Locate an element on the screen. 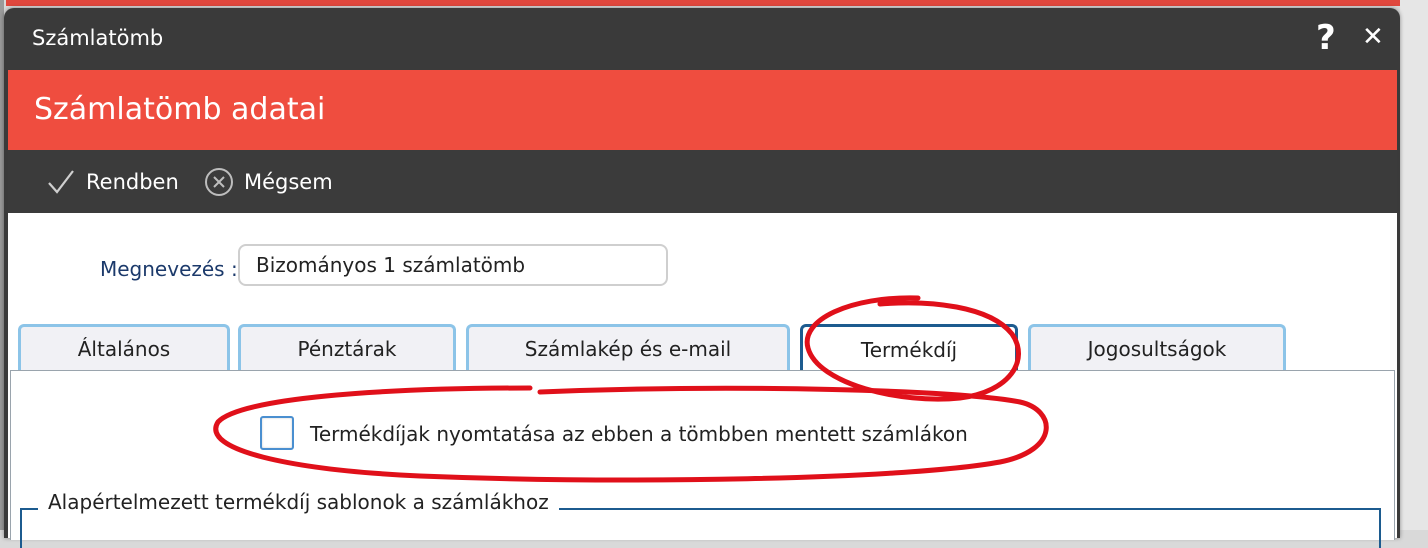  tab-label: Számlakép és e-mail is located at coordinates (628, 348).